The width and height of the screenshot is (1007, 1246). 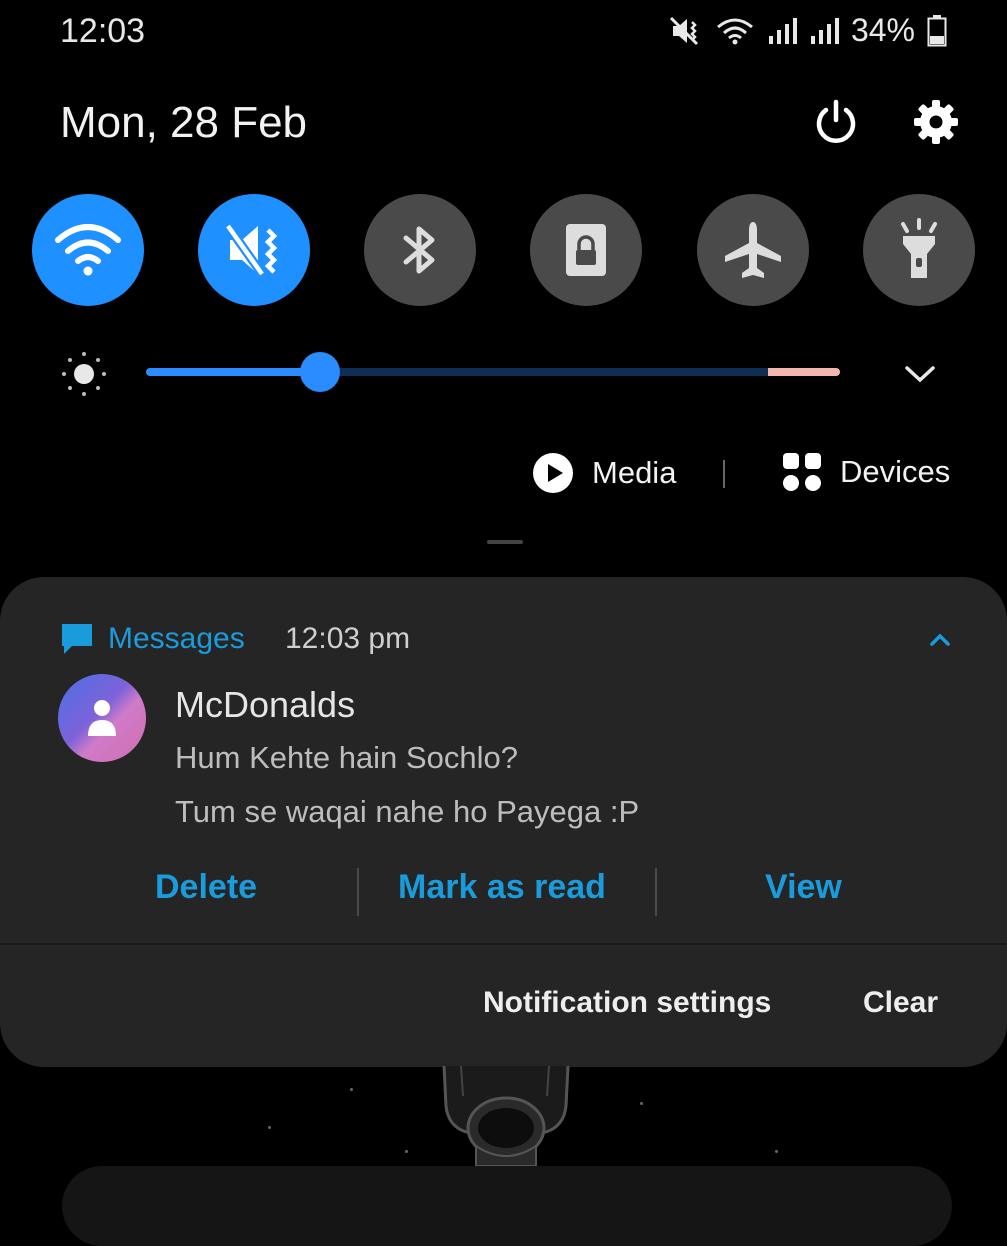 What do you see at coordinates (206, 887) in the screenshot?
I see `delete-button: Delete` at bounding box center [206, 887].